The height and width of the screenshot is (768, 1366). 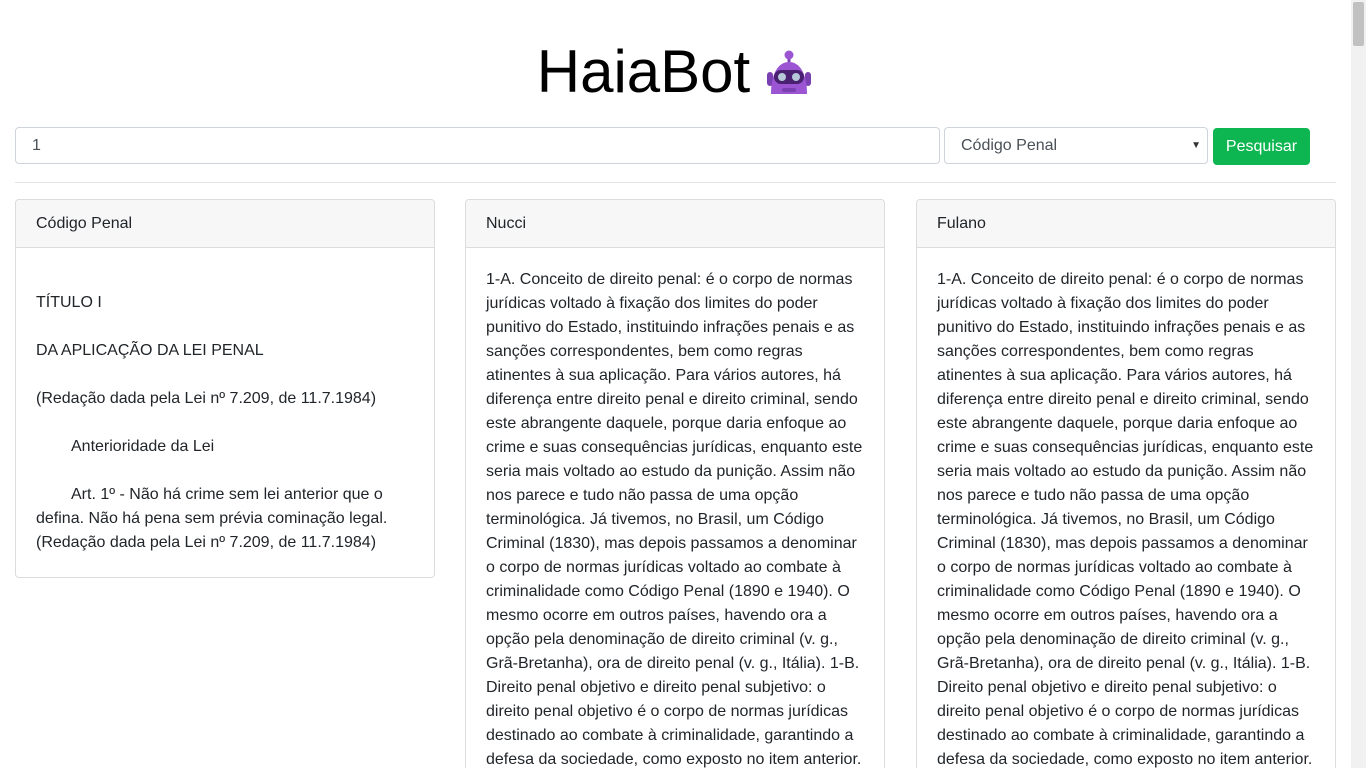 What do you see at coordinates (143, 446) in the screenshot?
I see `law-section-title: Anterioridade da Lei` at bounding box center [143, 446].